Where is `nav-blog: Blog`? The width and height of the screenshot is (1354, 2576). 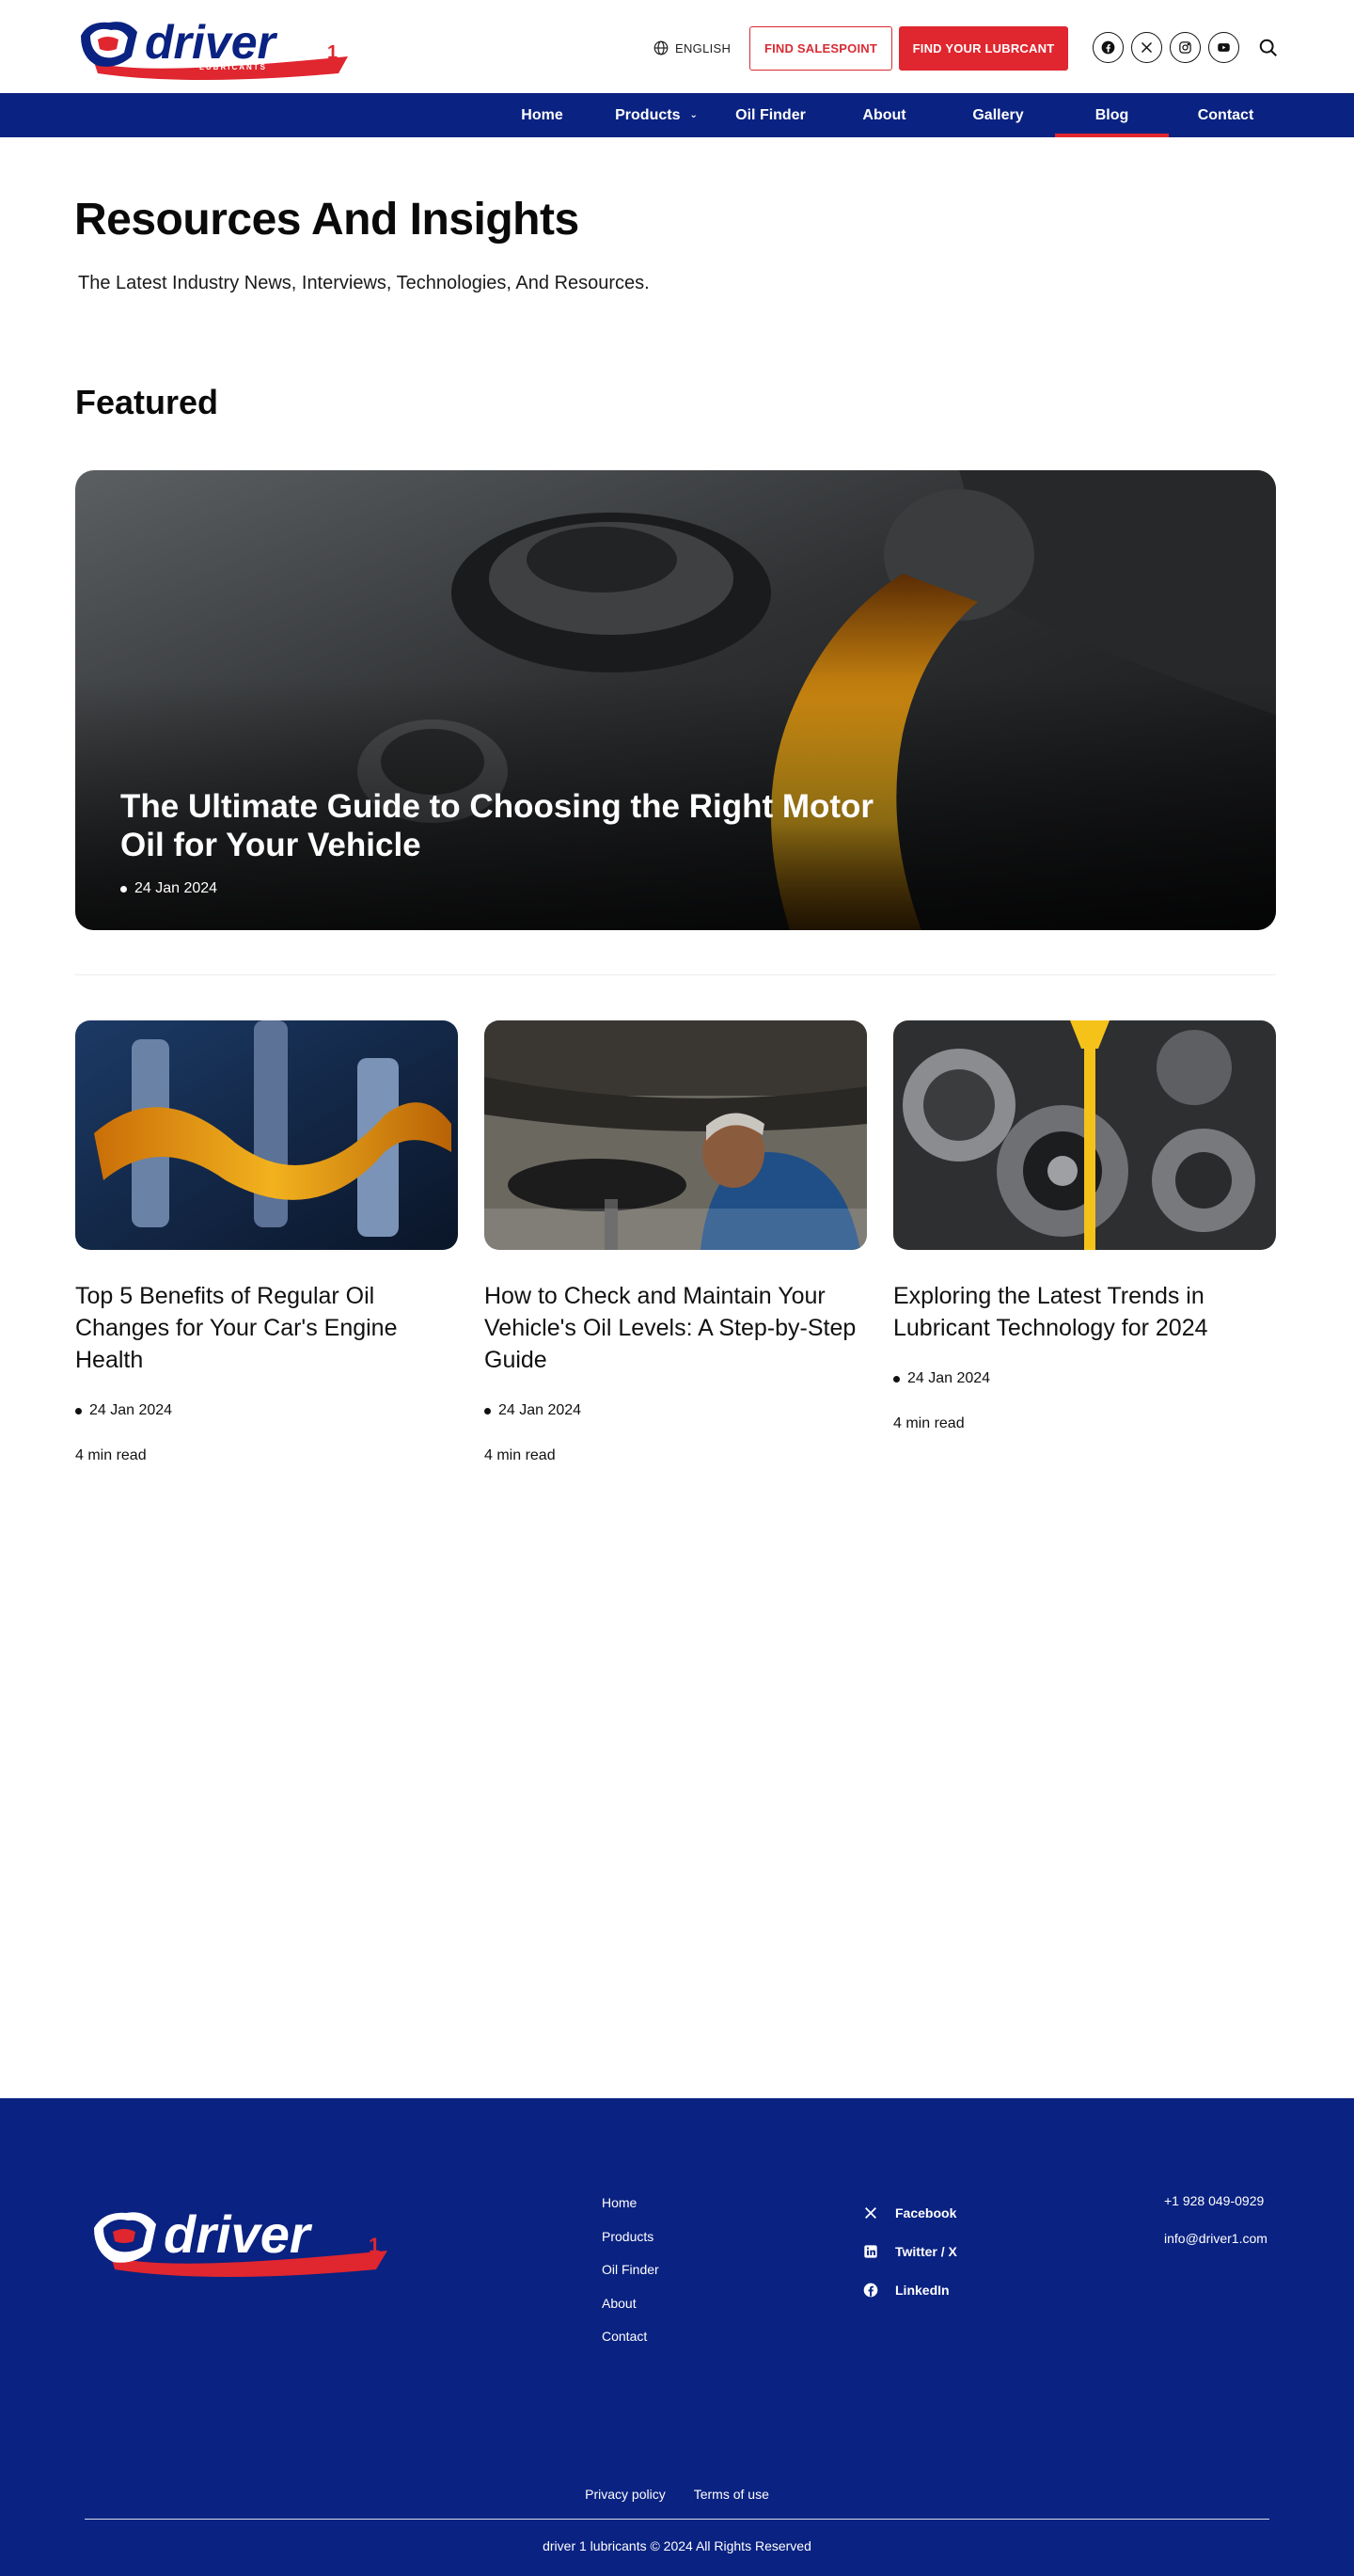 nav-blog: Blog is located at coordinates (1112, 115).